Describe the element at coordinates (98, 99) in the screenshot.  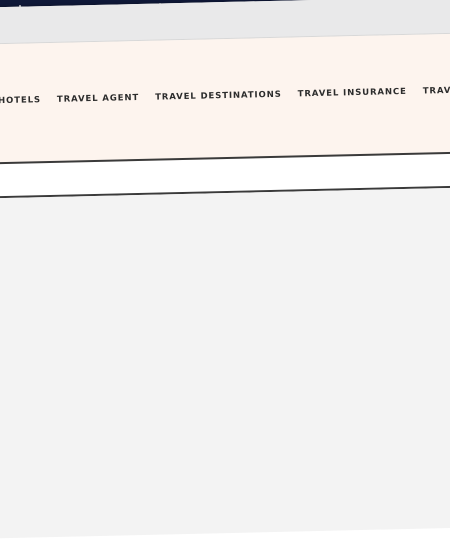
I see `nav-item-travel-agent: TRAVEL AGENT` at that location.